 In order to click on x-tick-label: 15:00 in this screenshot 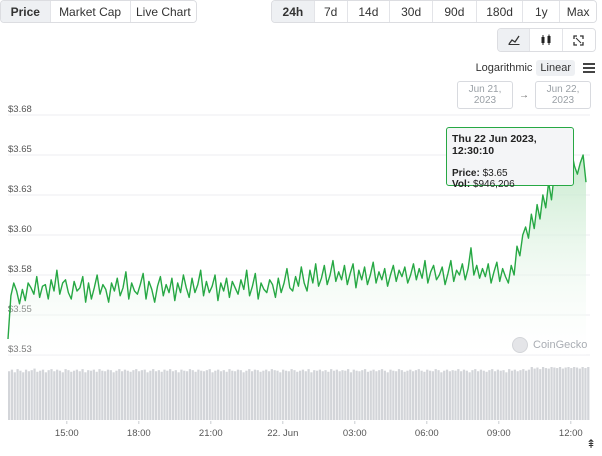, I will do `click(67, 433)`.